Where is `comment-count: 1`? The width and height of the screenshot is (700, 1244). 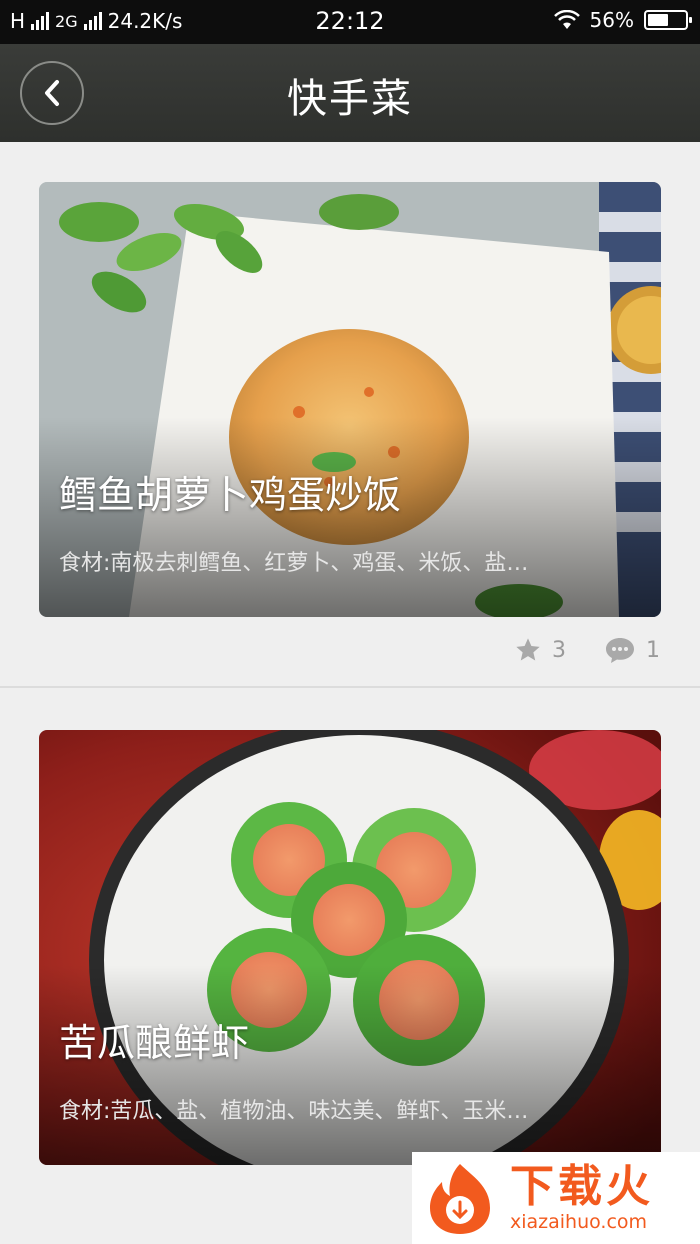
comment-count: 1 is located at coordinates (653, 650).